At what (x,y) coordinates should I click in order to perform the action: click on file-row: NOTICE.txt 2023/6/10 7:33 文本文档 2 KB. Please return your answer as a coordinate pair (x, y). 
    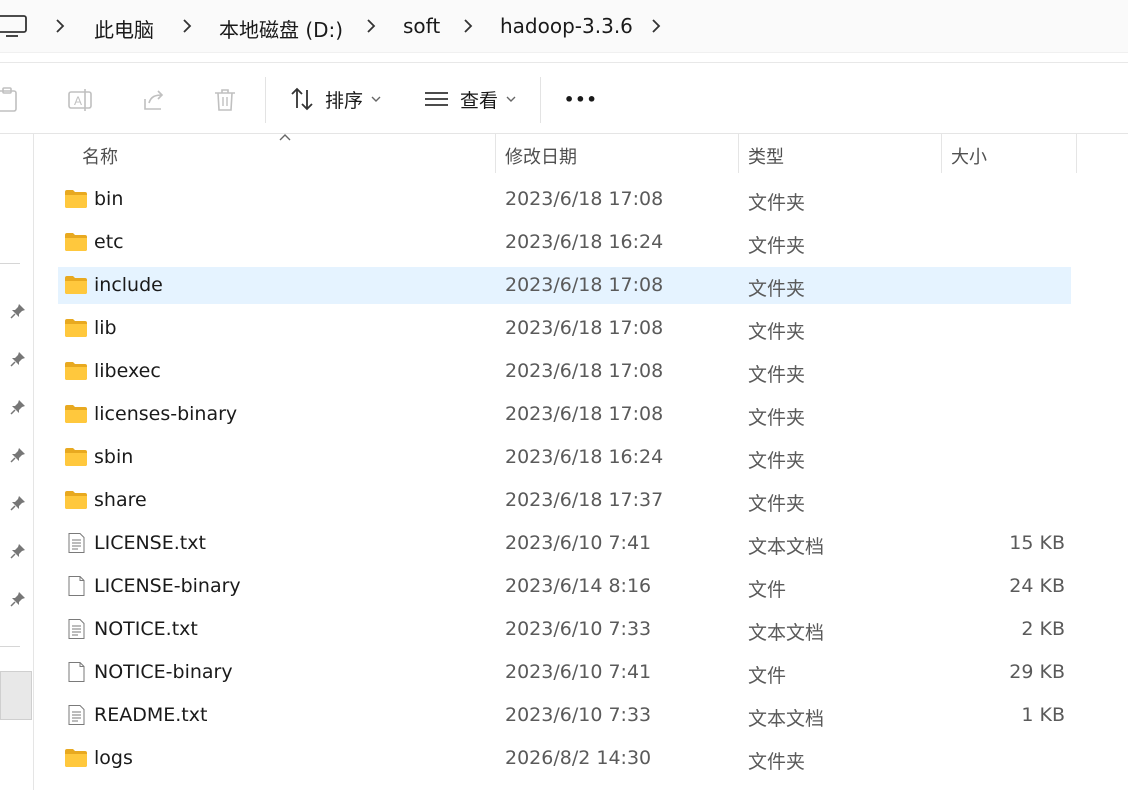
    Looking at the image, I should click on (564, 629).